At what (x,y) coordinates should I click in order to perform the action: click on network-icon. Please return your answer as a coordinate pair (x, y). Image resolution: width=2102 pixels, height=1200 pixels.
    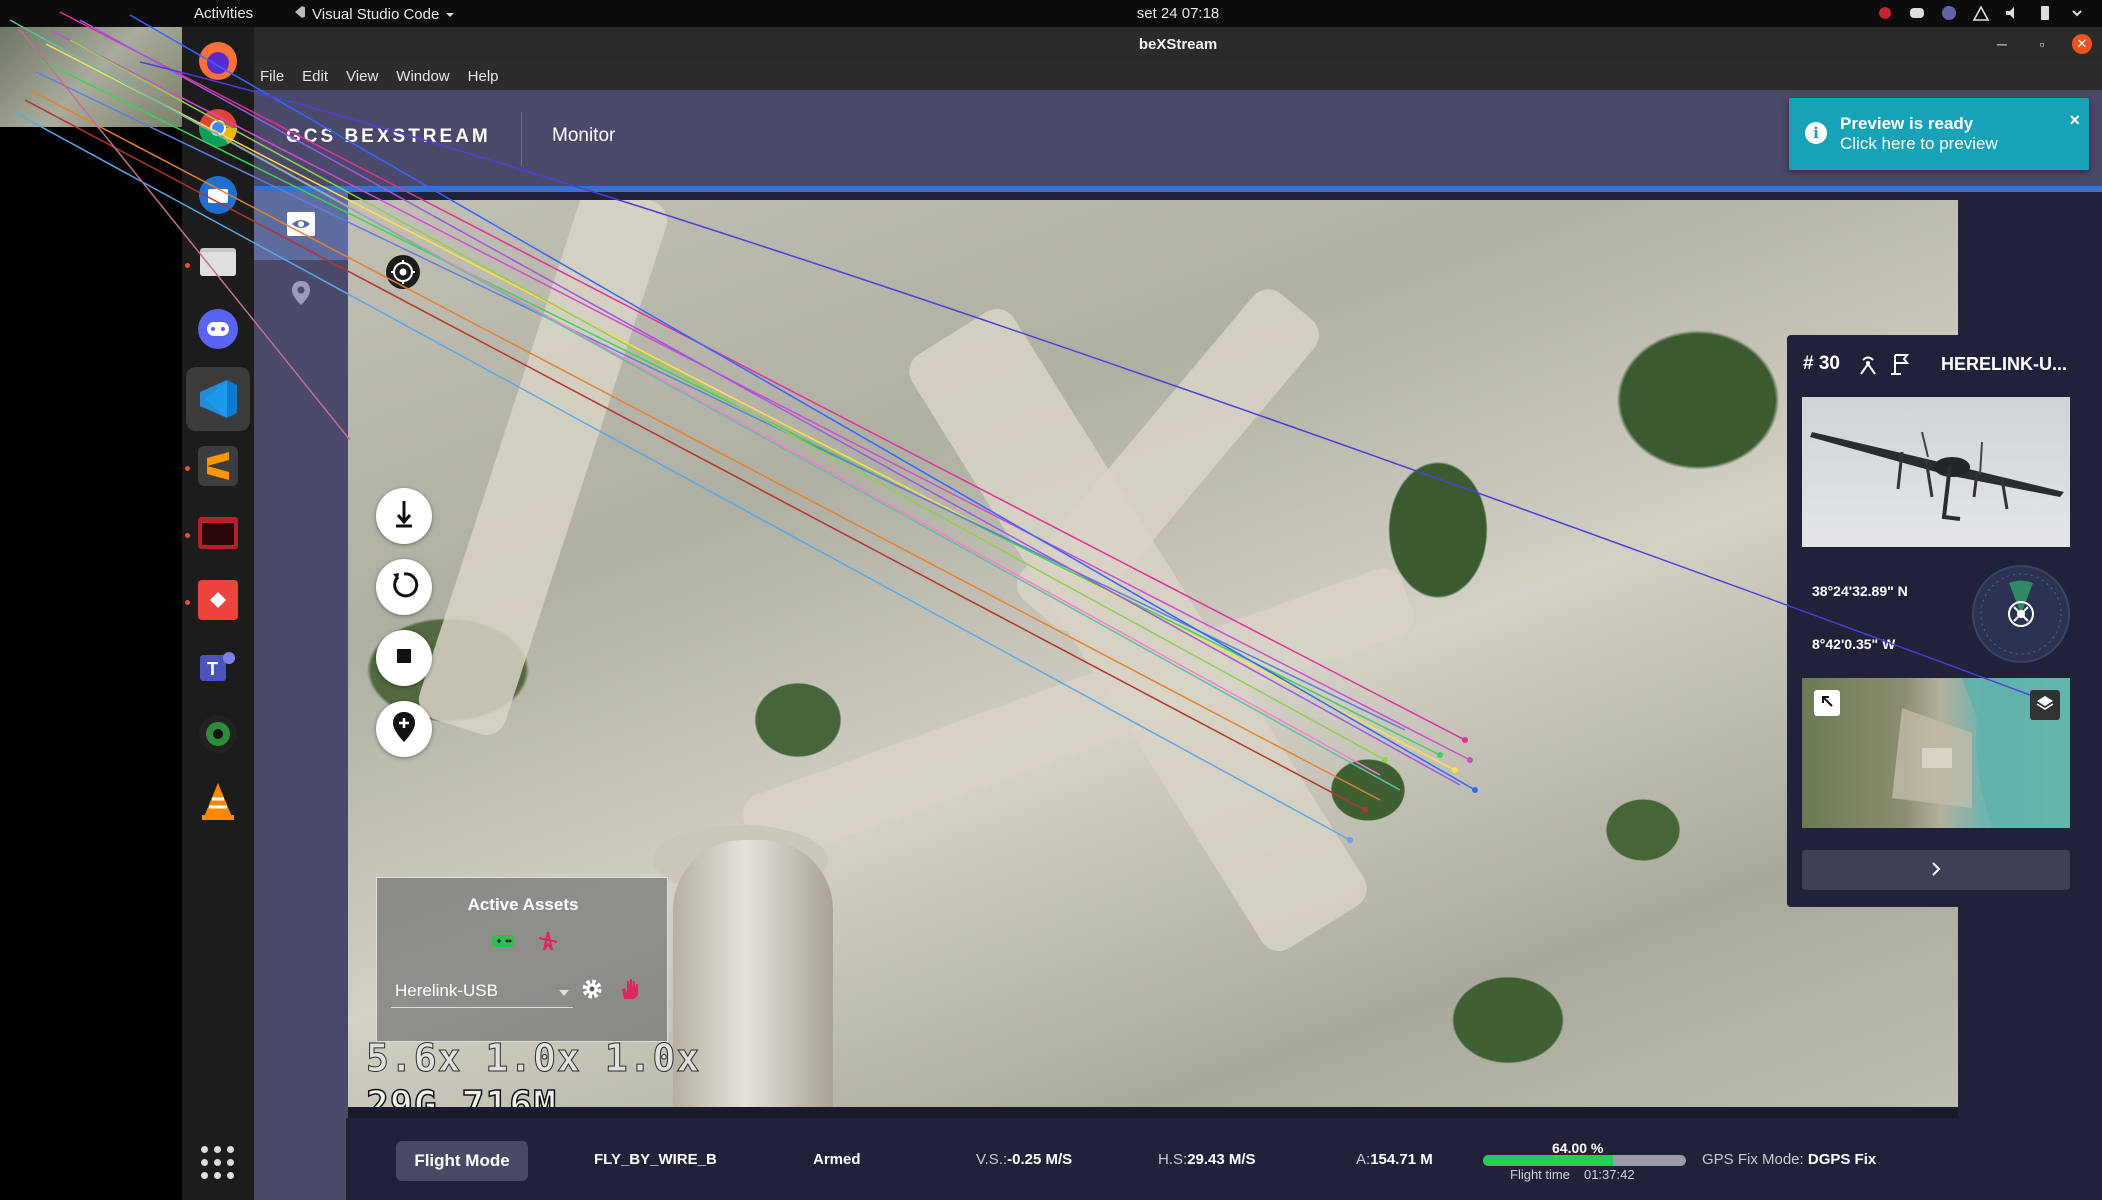
    Looking at the image, I should click on (1981, 13).